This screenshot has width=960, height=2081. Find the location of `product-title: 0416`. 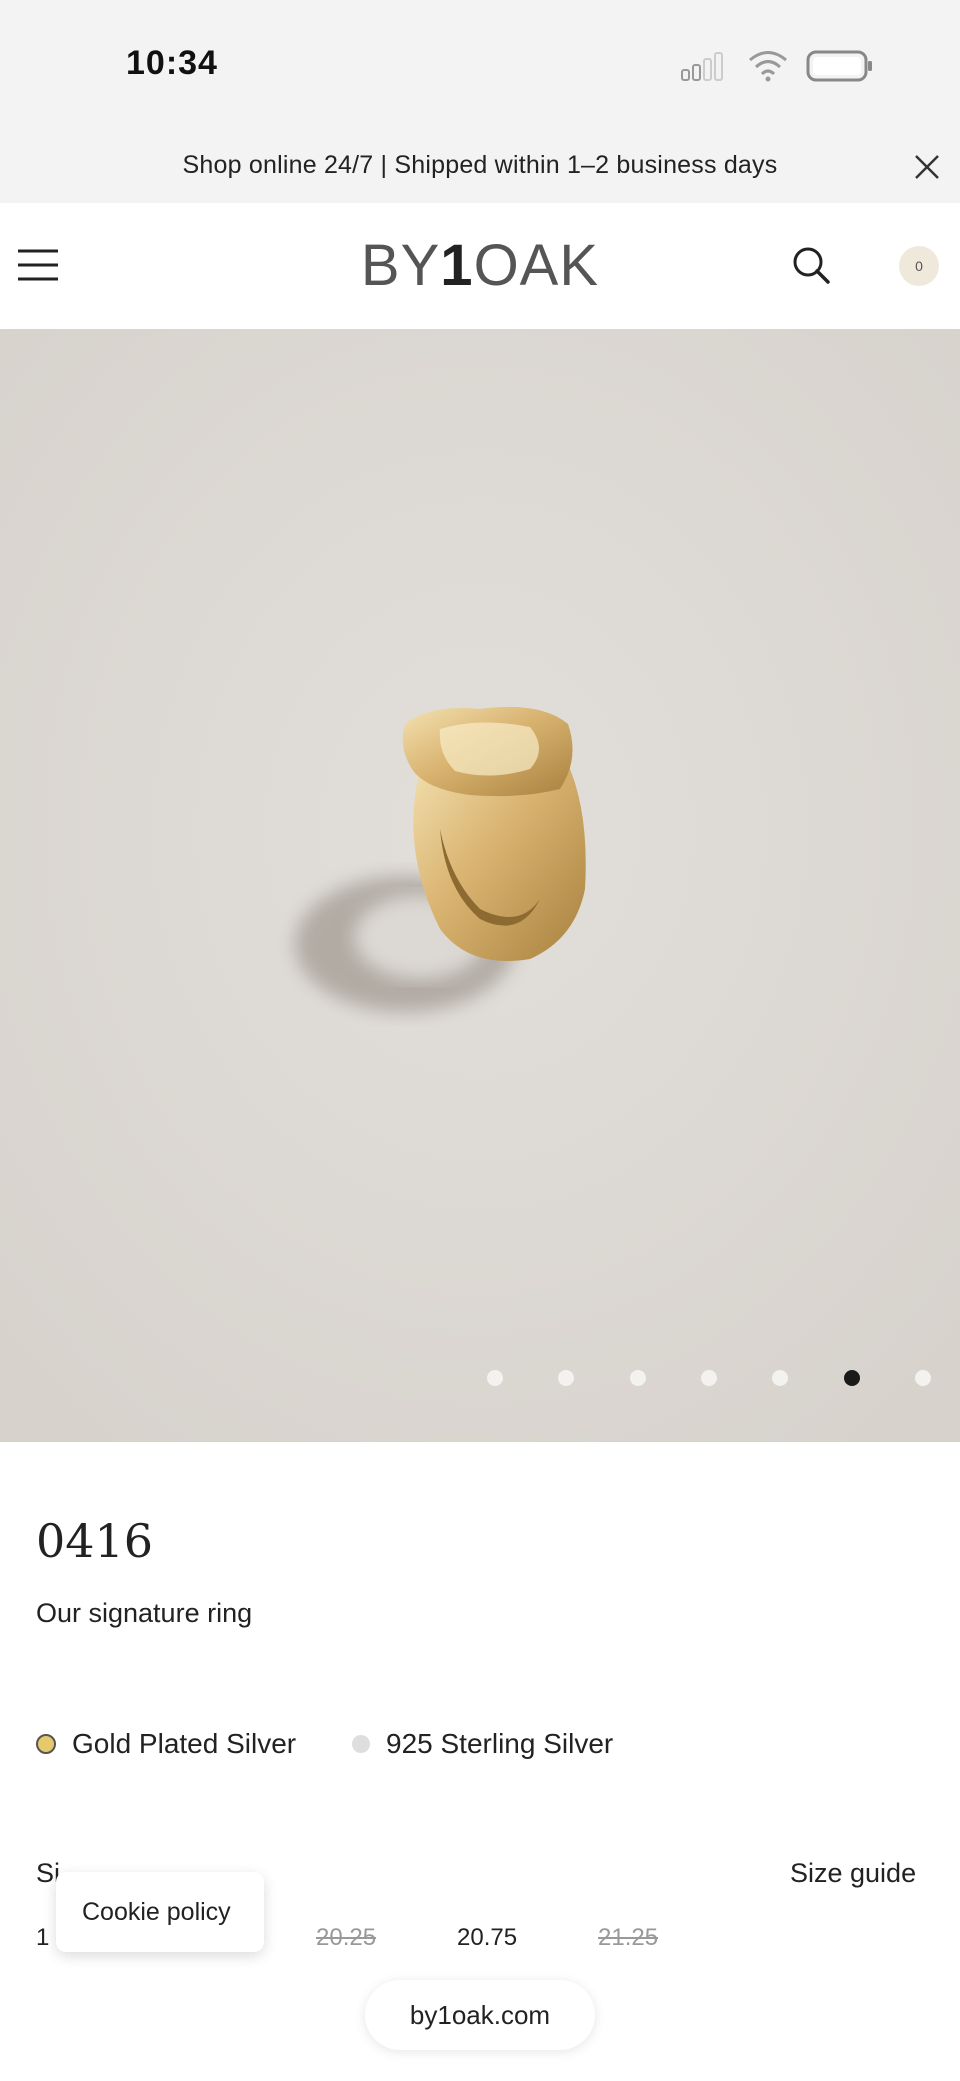

product-title: 0416 is located at coordinates (95, 1541).